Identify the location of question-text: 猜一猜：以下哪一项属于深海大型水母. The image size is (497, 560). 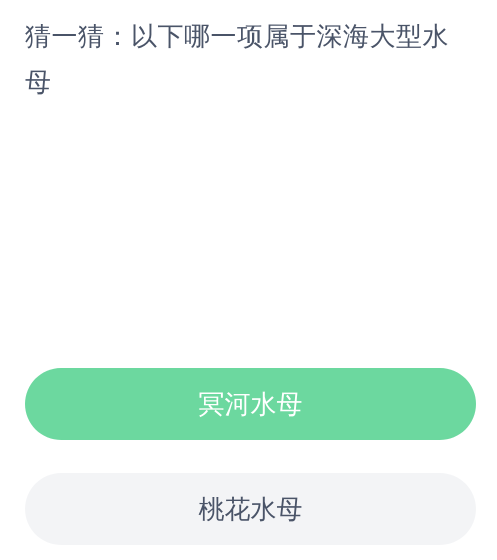
(237, 60).